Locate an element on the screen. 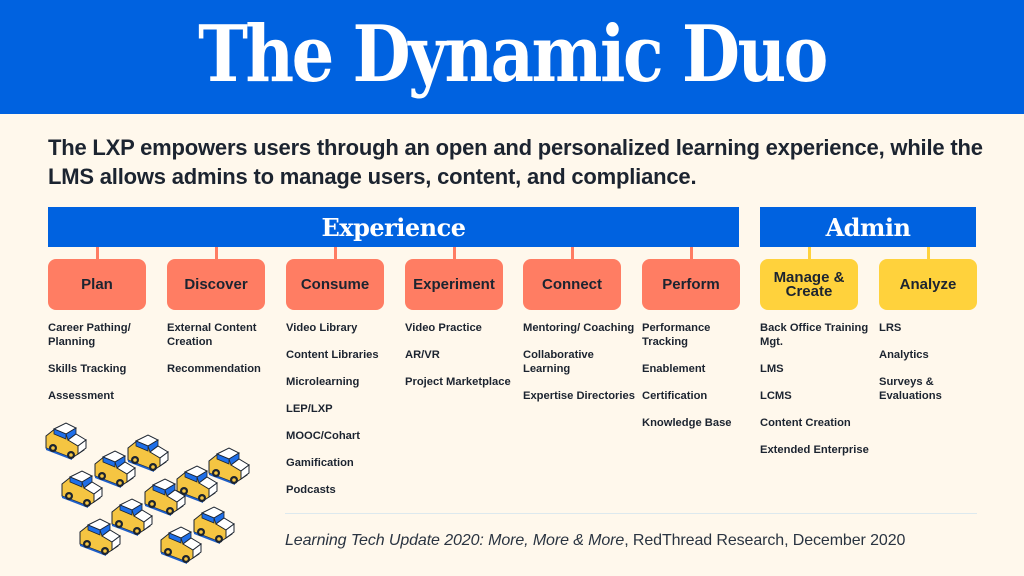  stage-items-list: Video Practice AR/VR Project Marketplace is located at coordinates (462, 361).